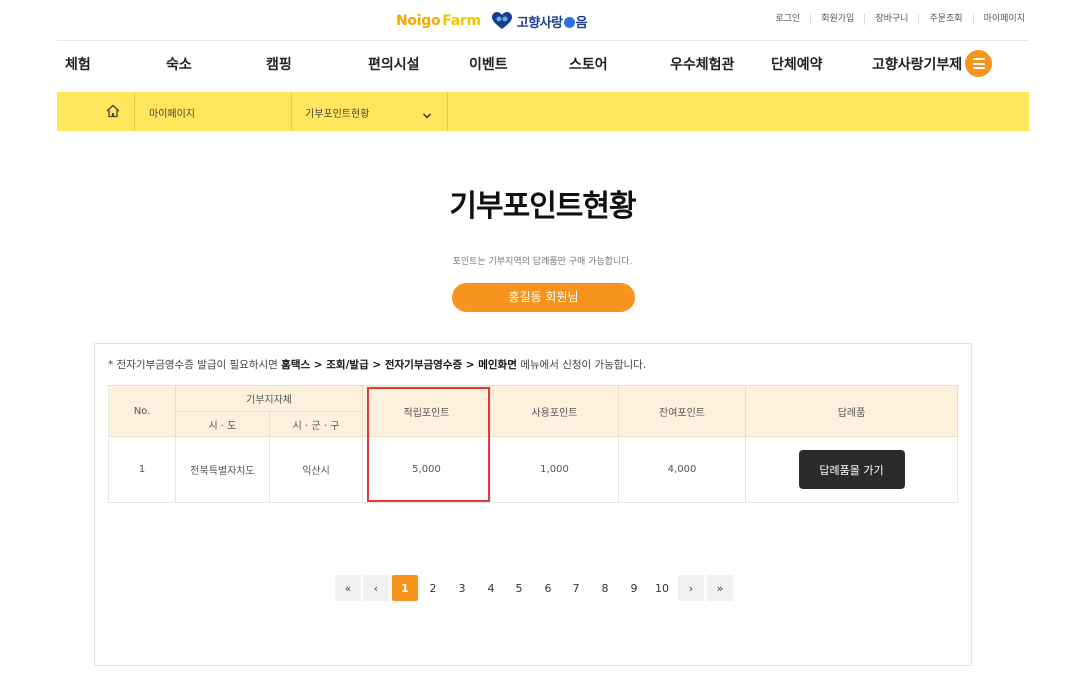 The width and height of the screenshot is (1065, 694). Describe the element at coordinates (555, 411) in the screenshot. I see `header-used-points: 사용포인트` at that location.